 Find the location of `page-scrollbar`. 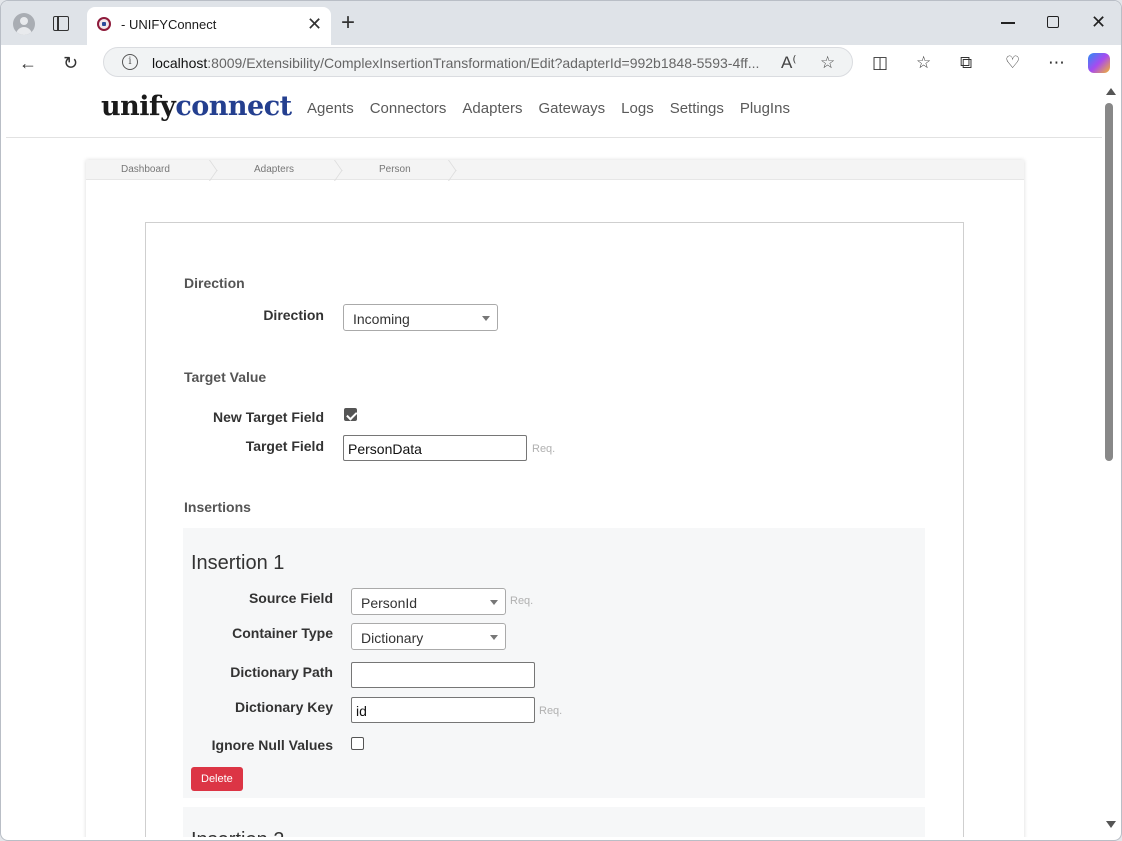

page-scrollbar is located at coordinates (1110, 460).